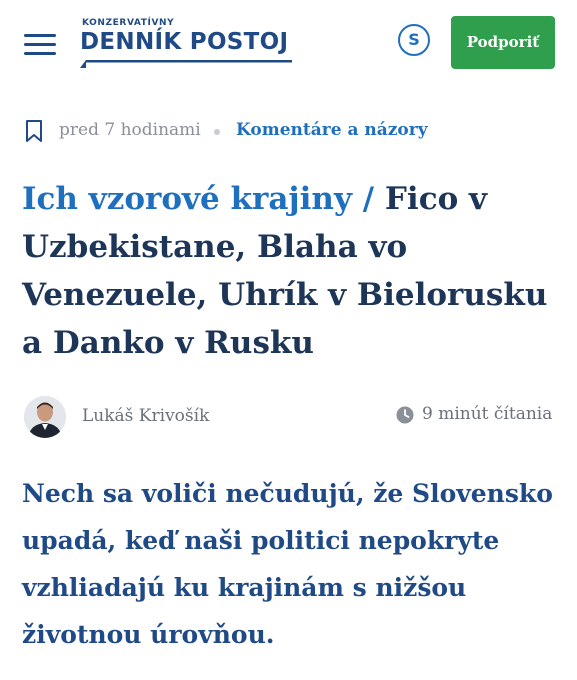 This screenshot has height=680, width=577. I want to click on author-name: Lukáš Krivošík, so click(145, 416).